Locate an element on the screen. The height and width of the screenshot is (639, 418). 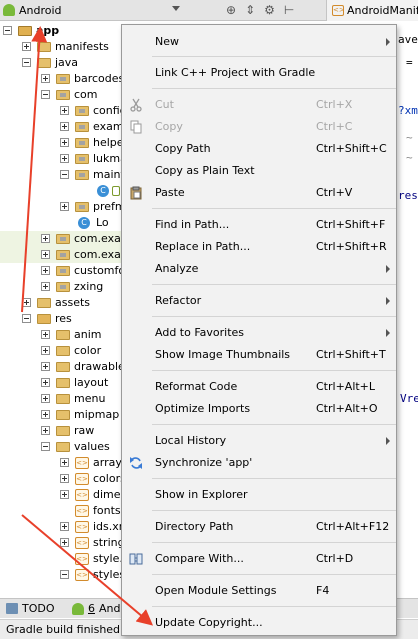
tree-item-mipmap: mipmap is located at coordinates (63, 415).